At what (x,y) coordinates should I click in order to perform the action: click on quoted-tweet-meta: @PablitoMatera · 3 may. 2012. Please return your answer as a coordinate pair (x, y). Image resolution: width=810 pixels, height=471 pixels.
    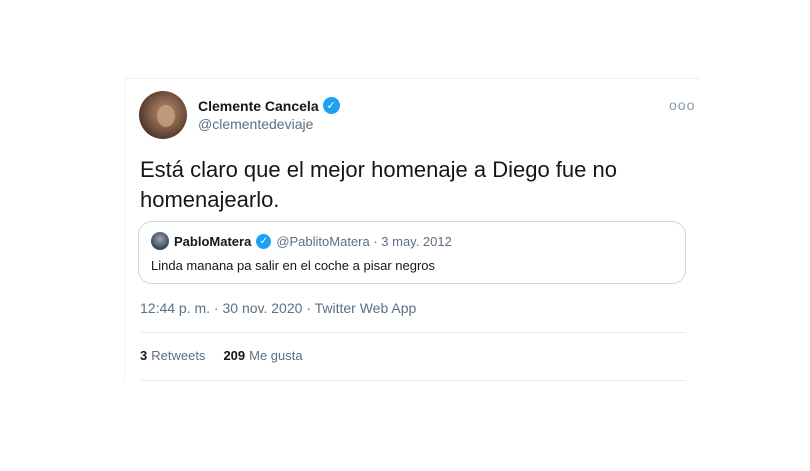
    Looking at the image, I should click on (364, 241).